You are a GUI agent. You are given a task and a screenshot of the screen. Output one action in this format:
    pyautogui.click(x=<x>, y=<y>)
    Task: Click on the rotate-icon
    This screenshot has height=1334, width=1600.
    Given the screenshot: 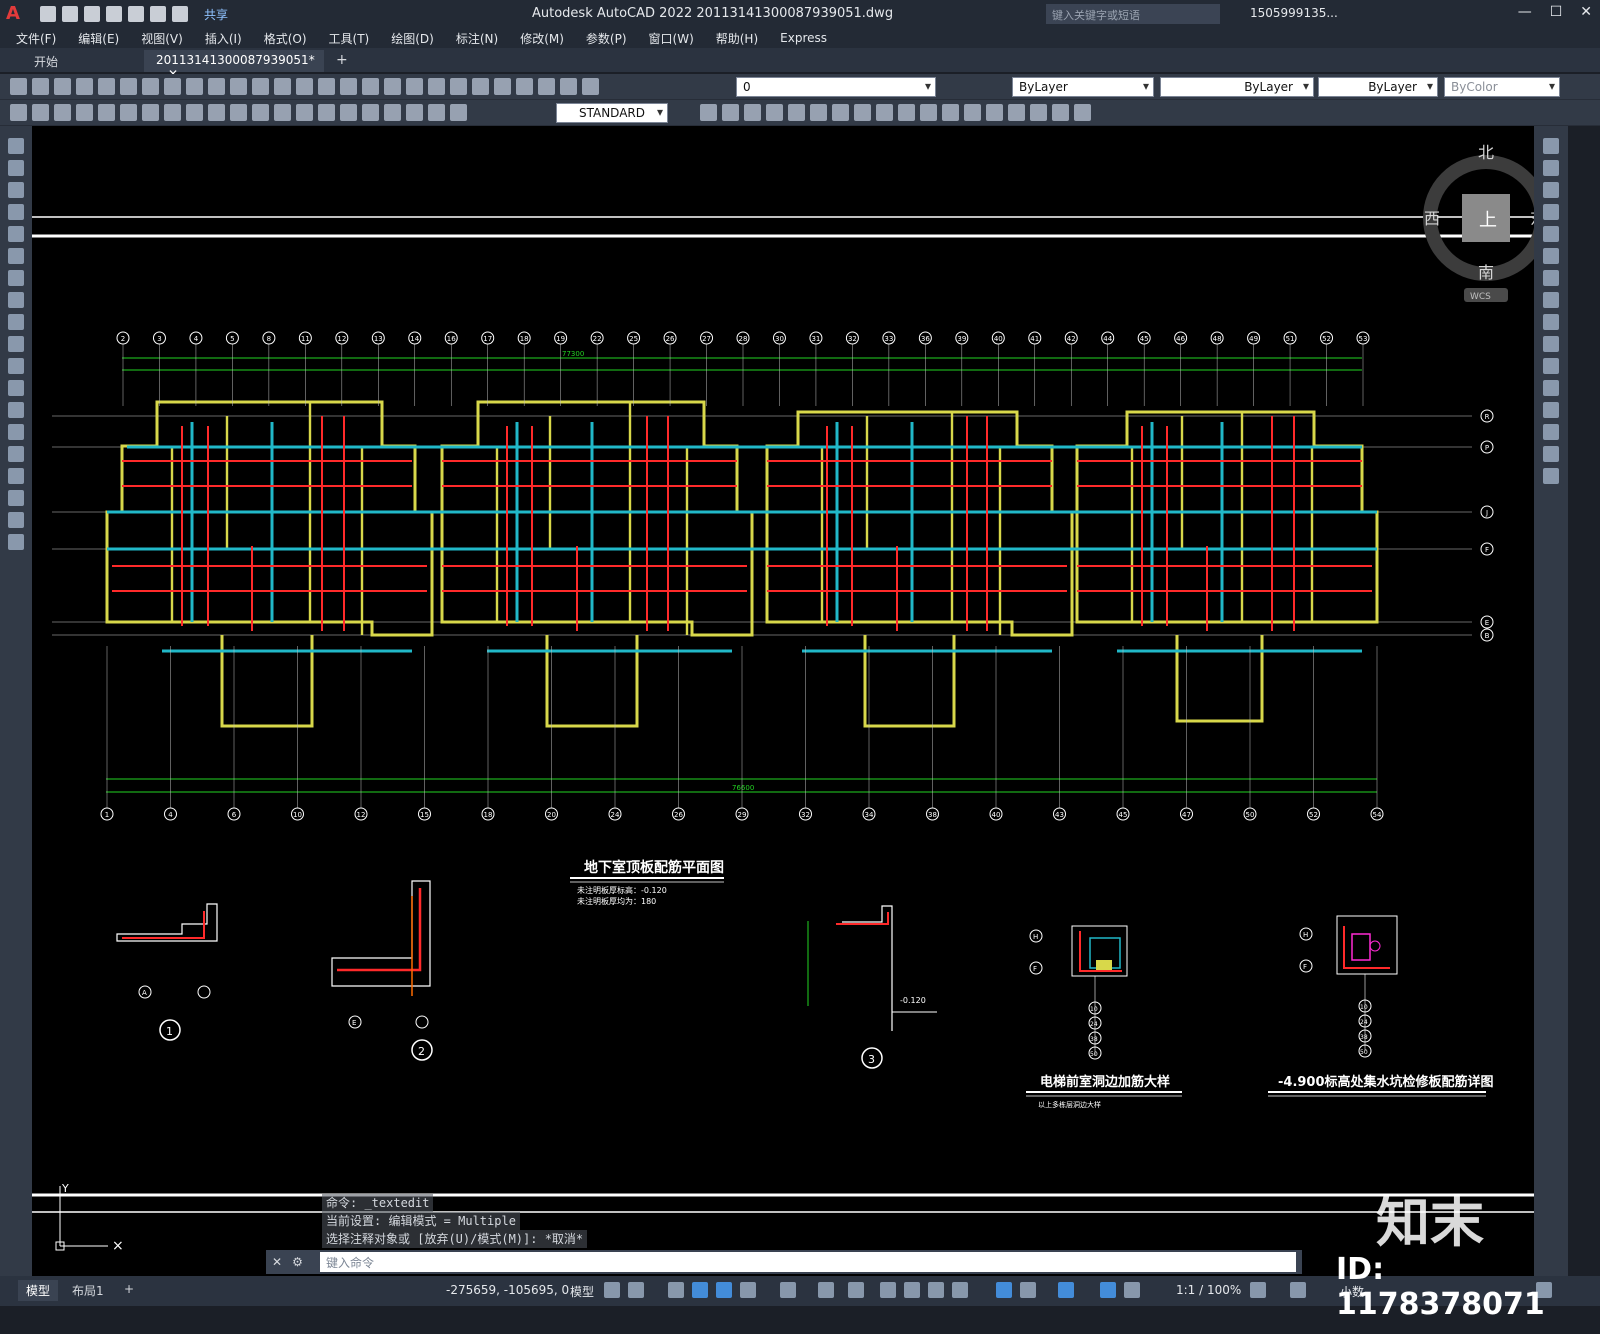 What is the action you would take?
    pyautogui.click(x=840, y=112)
    